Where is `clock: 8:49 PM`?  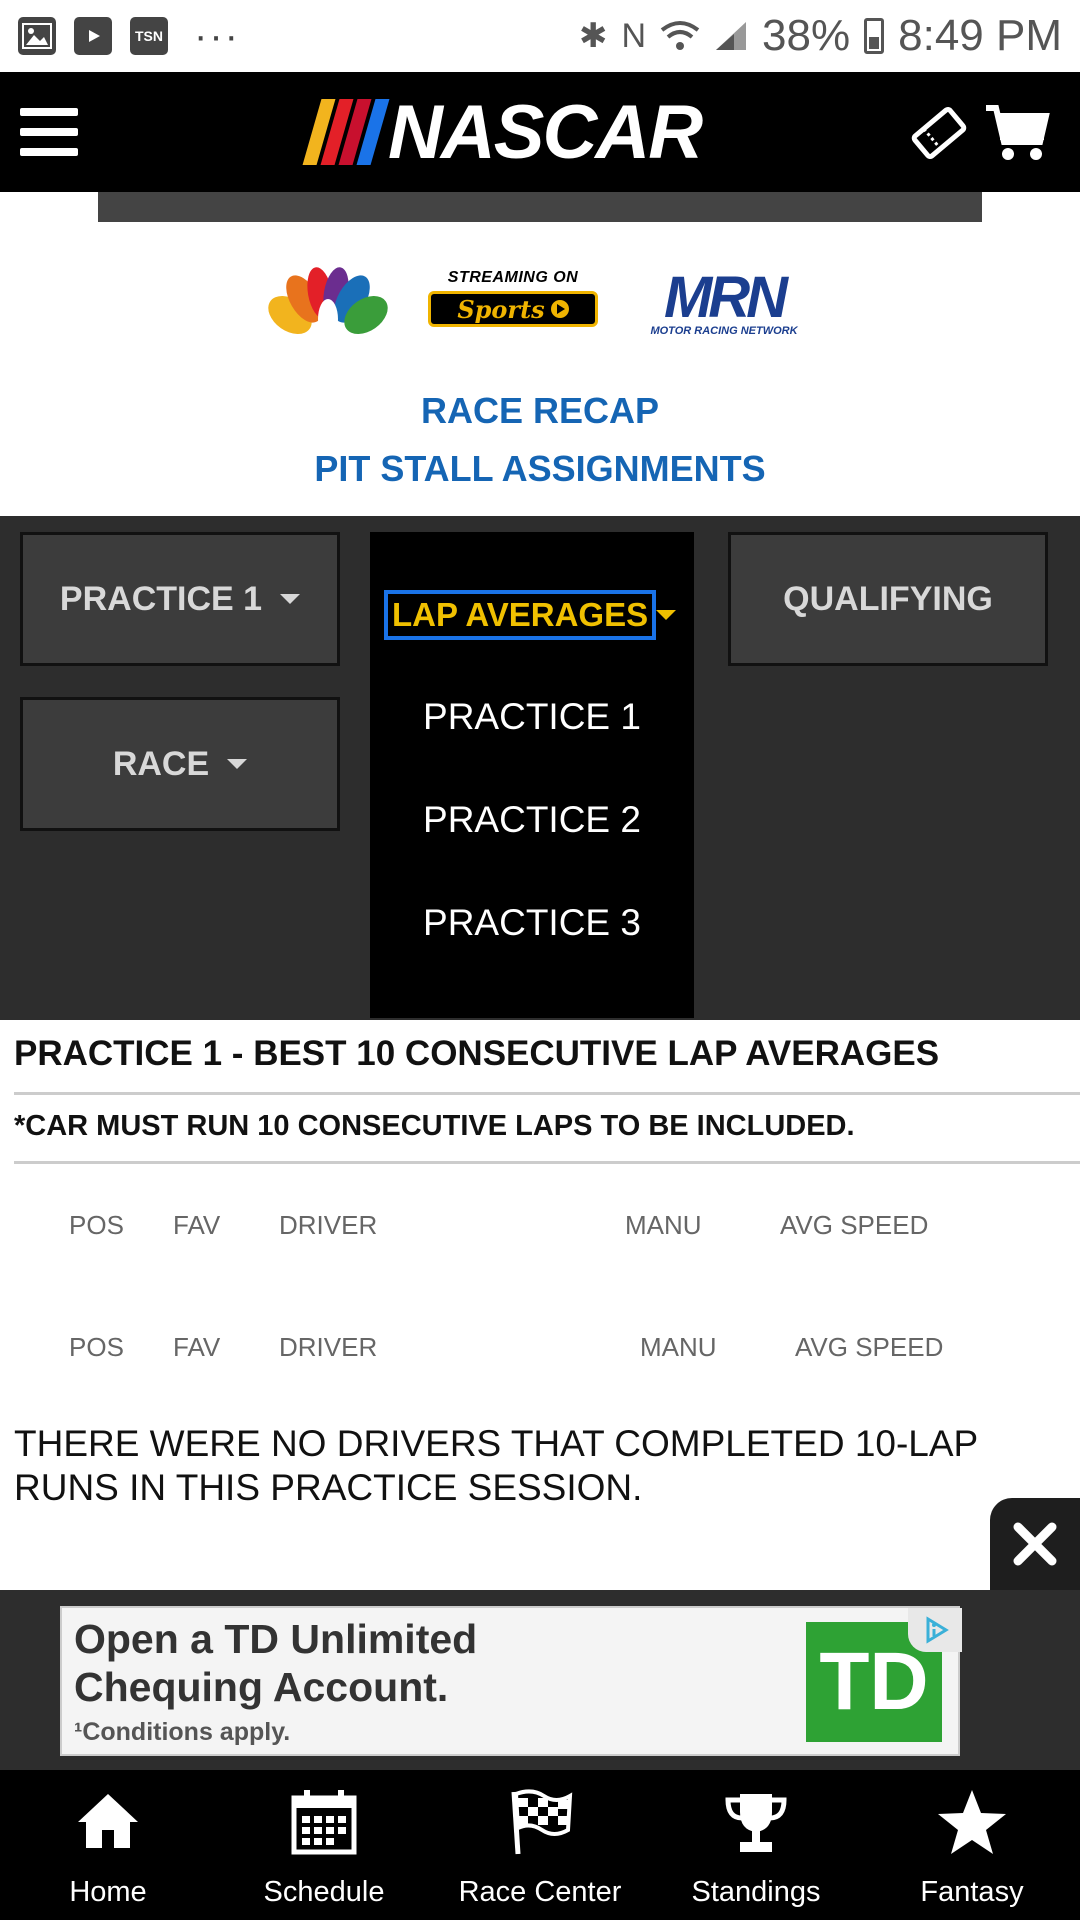
clock: 8:49 PM is located at coordinates (980, 35).